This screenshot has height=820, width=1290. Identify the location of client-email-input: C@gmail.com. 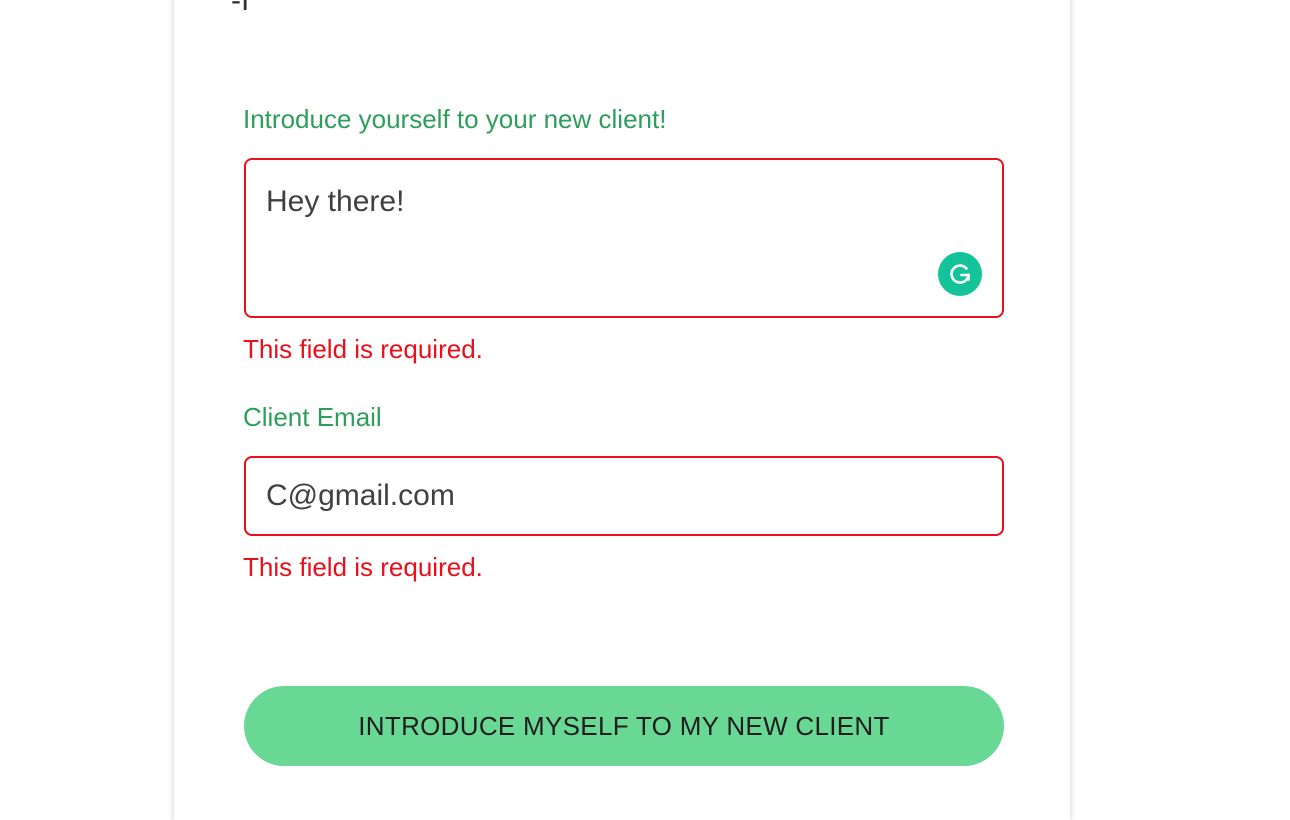
(624, 496).